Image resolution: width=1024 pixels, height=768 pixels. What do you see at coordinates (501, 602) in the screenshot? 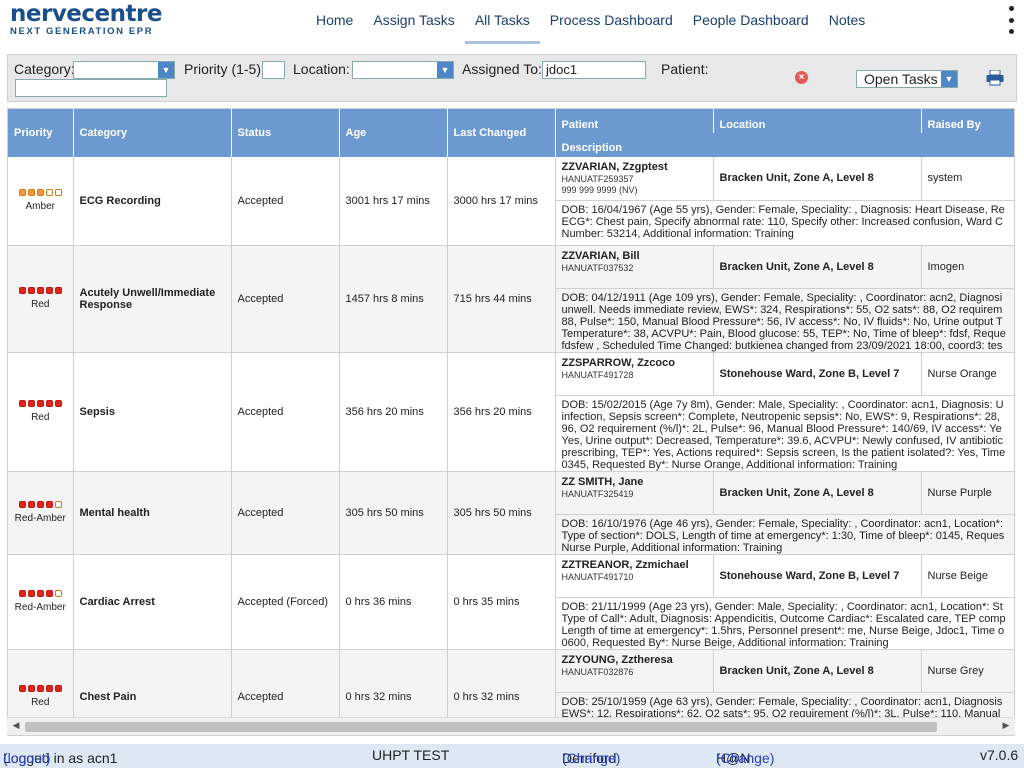
I see `last-changed-cell: 0 hrs 35 mins` at bounding box center [501, 602].